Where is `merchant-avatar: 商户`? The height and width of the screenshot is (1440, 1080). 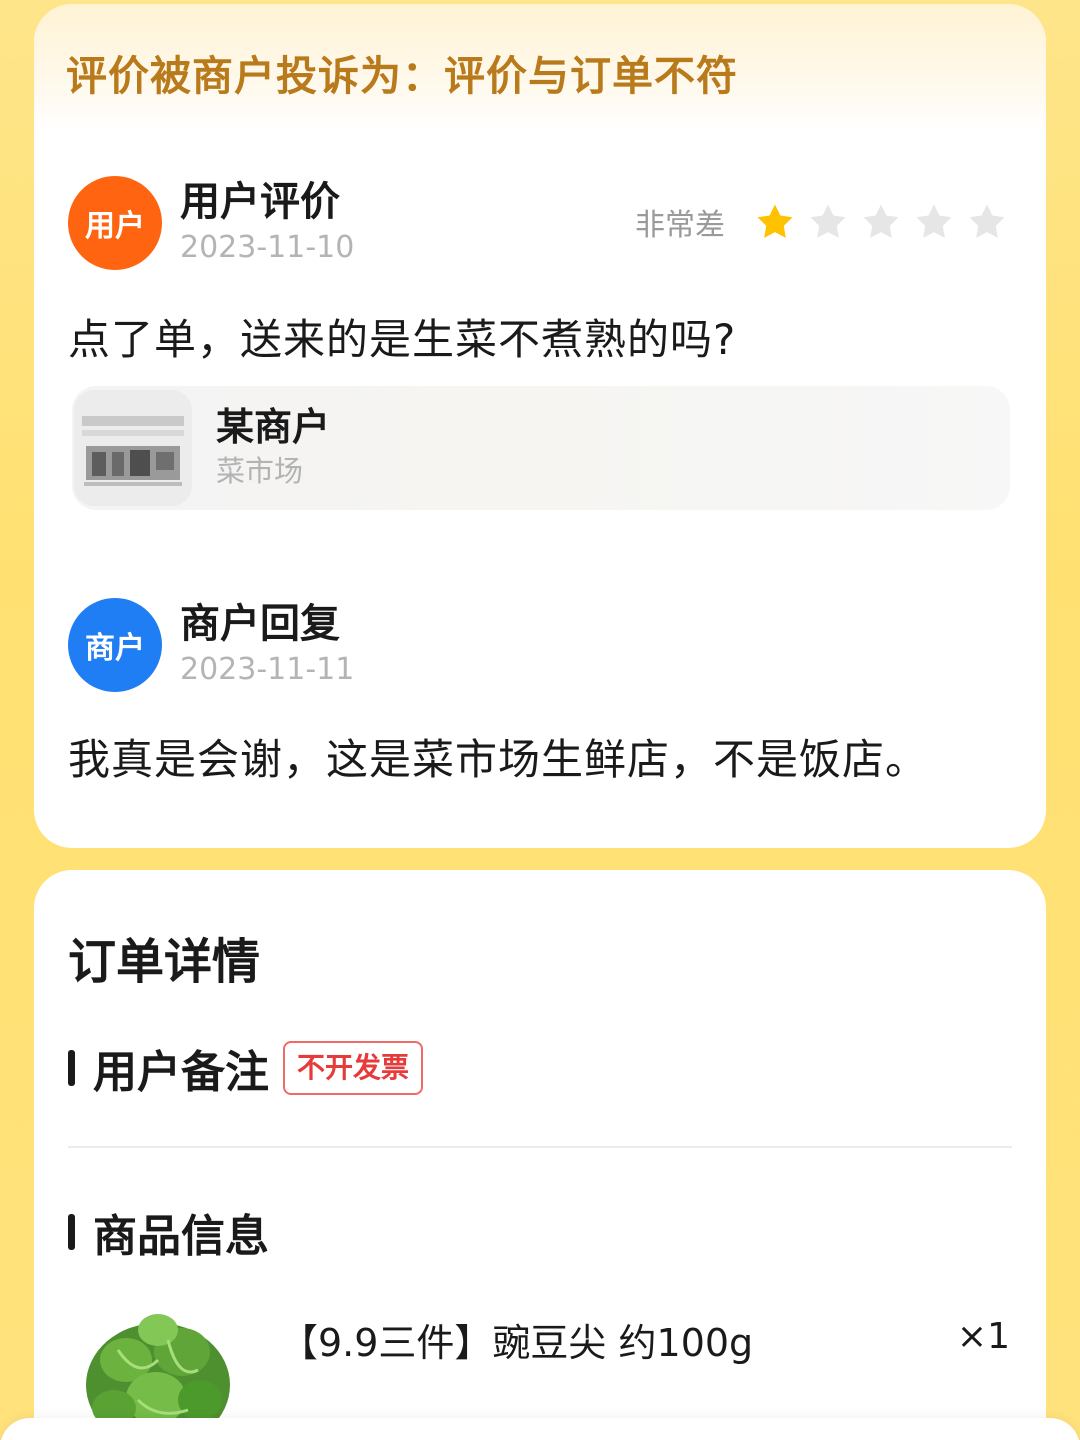
merchant-avatar: 商户 is located at coordinates (115, 645).